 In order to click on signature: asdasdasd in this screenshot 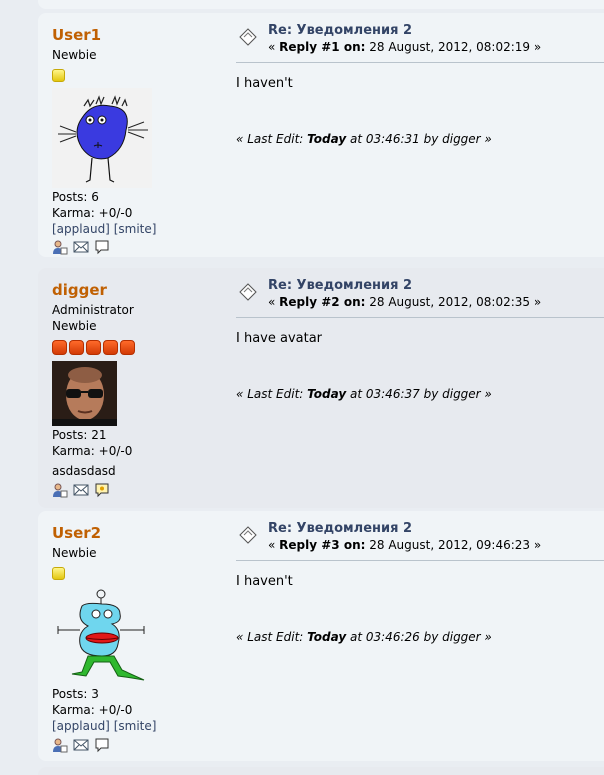, I will do `click(84, 471)`.